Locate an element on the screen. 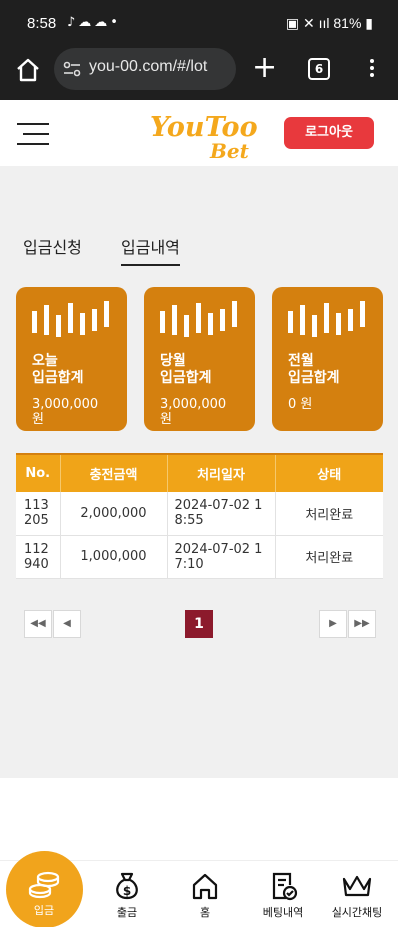 The image size is (398, 927). first-page-button: ◀◀ is located at coordinates (38, 624).